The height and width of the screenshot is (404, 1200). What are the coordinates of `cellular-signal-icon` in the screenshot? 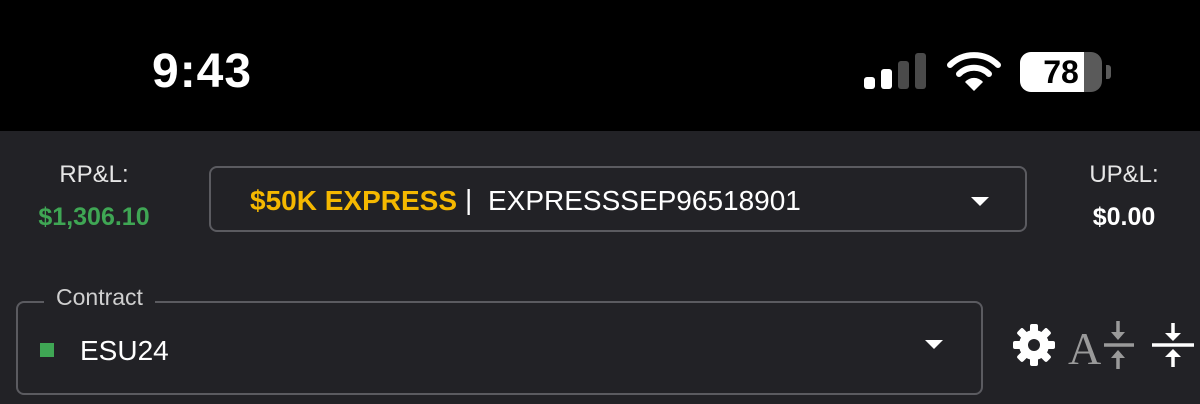 It's located at (895, 71).